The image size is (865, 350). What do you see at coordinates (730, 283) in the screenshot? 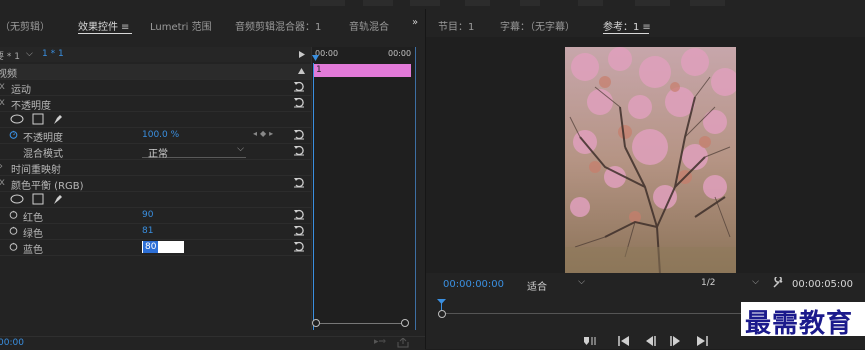
I see `resolution-dropdown: 1/2 ⌵` at bounding box center [730, 283].